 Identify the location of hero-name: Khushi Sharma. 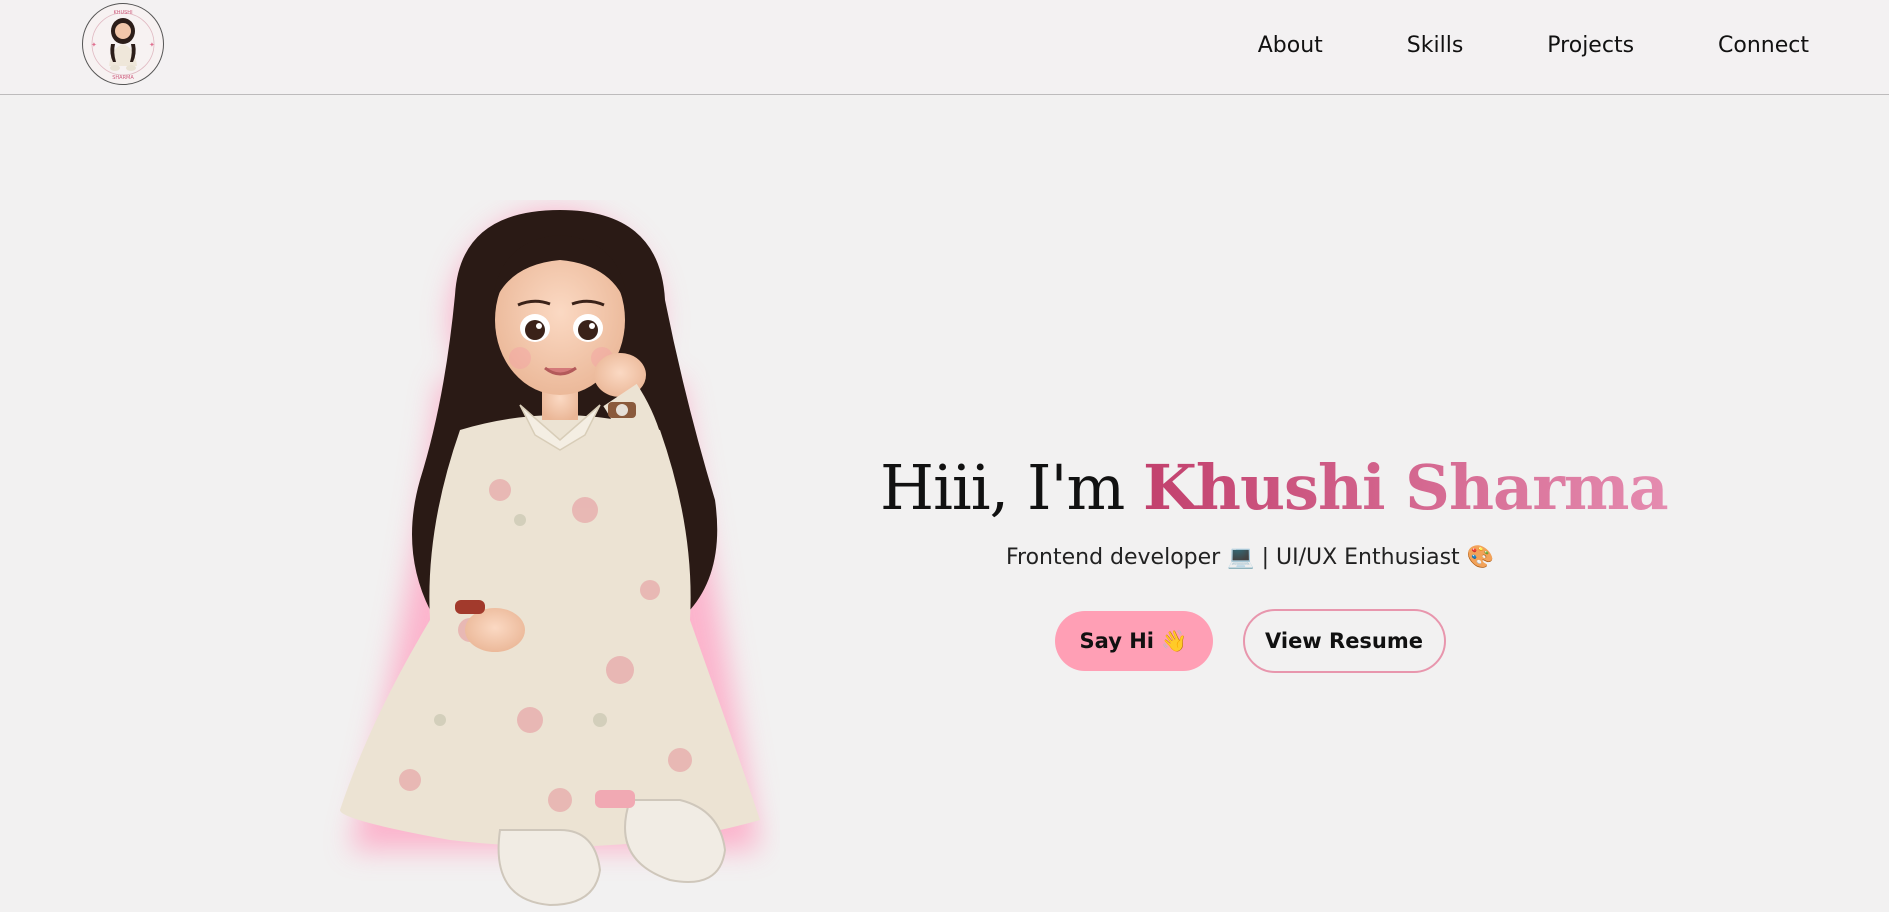
(1406, 487).